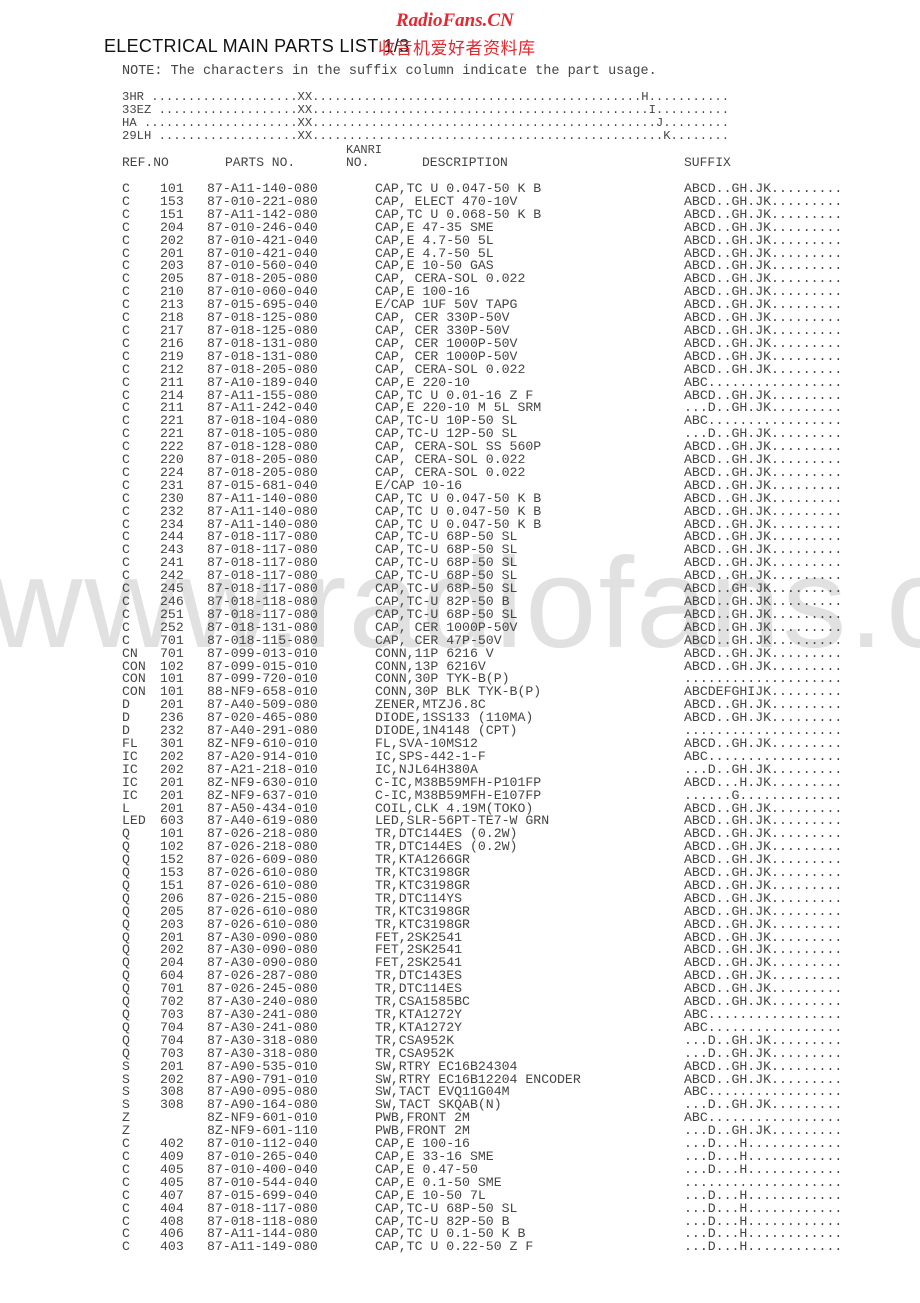  Describe the element at coordinates (172, 1105) in the screenshot. I see `ref-number: 308` at that location.